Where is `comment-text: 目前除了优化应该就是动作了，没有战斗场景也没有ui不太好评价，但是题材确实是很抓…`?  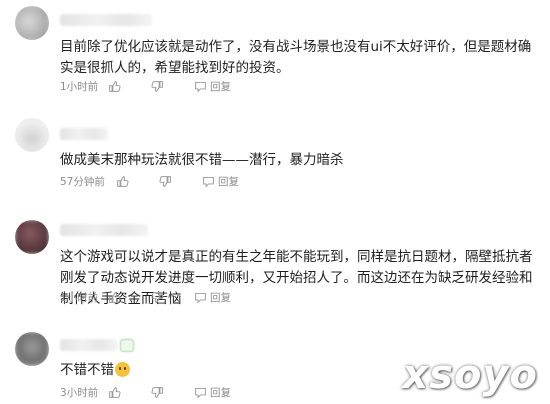 comment-text: 目前除了优化应该就是动作了，没有战斗场景也没有ui不太好评价，但是题材确实是很抓… is located at coordinates (296, 57).